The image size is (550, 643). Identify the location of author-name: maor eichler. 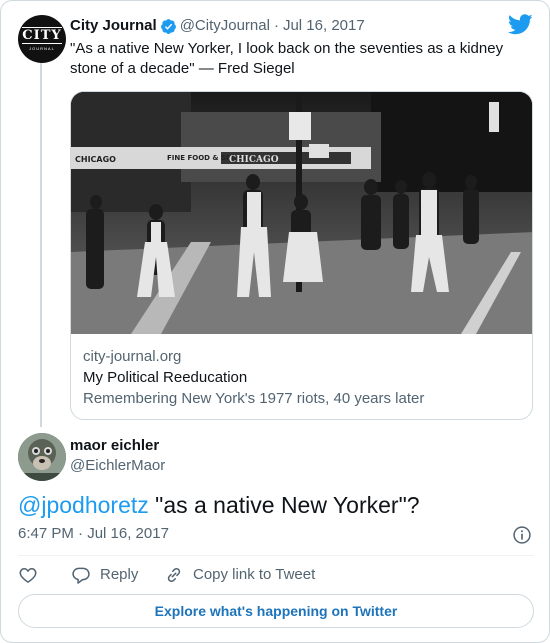
(114, 446).